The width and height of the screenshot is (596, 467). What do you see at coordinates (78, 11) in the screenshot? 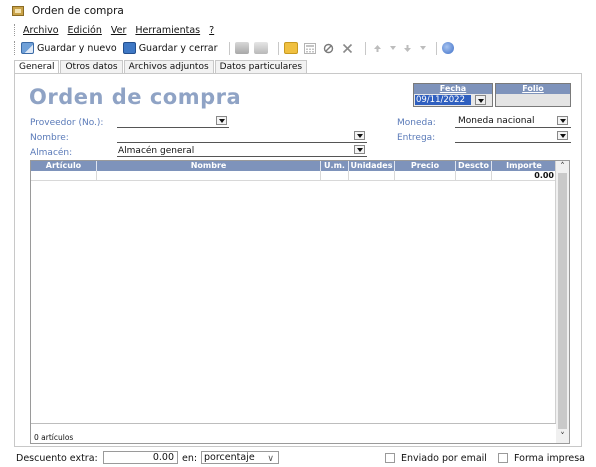
I see `window-title: Orden de compra` at bounding box center [78, 11].